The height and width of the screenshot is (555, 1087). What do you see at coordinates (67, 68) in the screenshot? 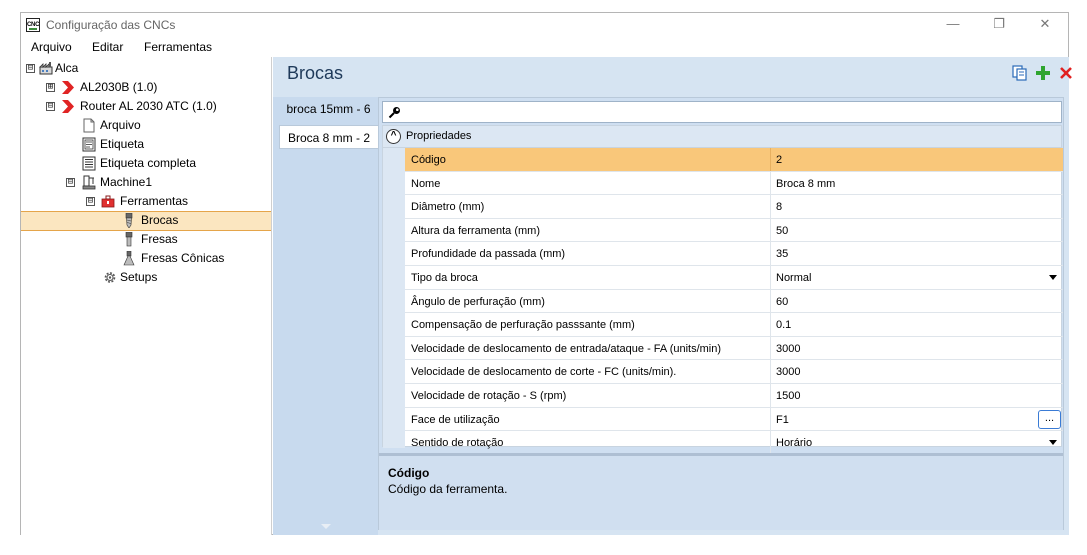
I see `tree-item-label: Alca` at bounding box center [67, 68].